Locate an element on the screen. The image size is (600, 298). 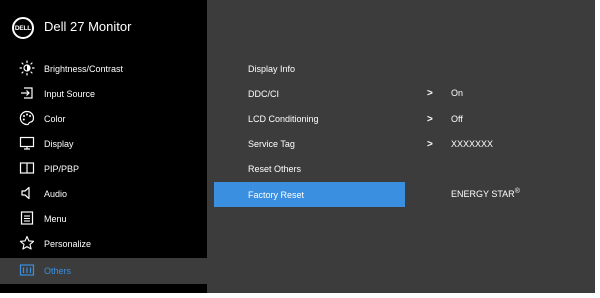
sidebar-item-color: Color is located at coordinates (103, 118).